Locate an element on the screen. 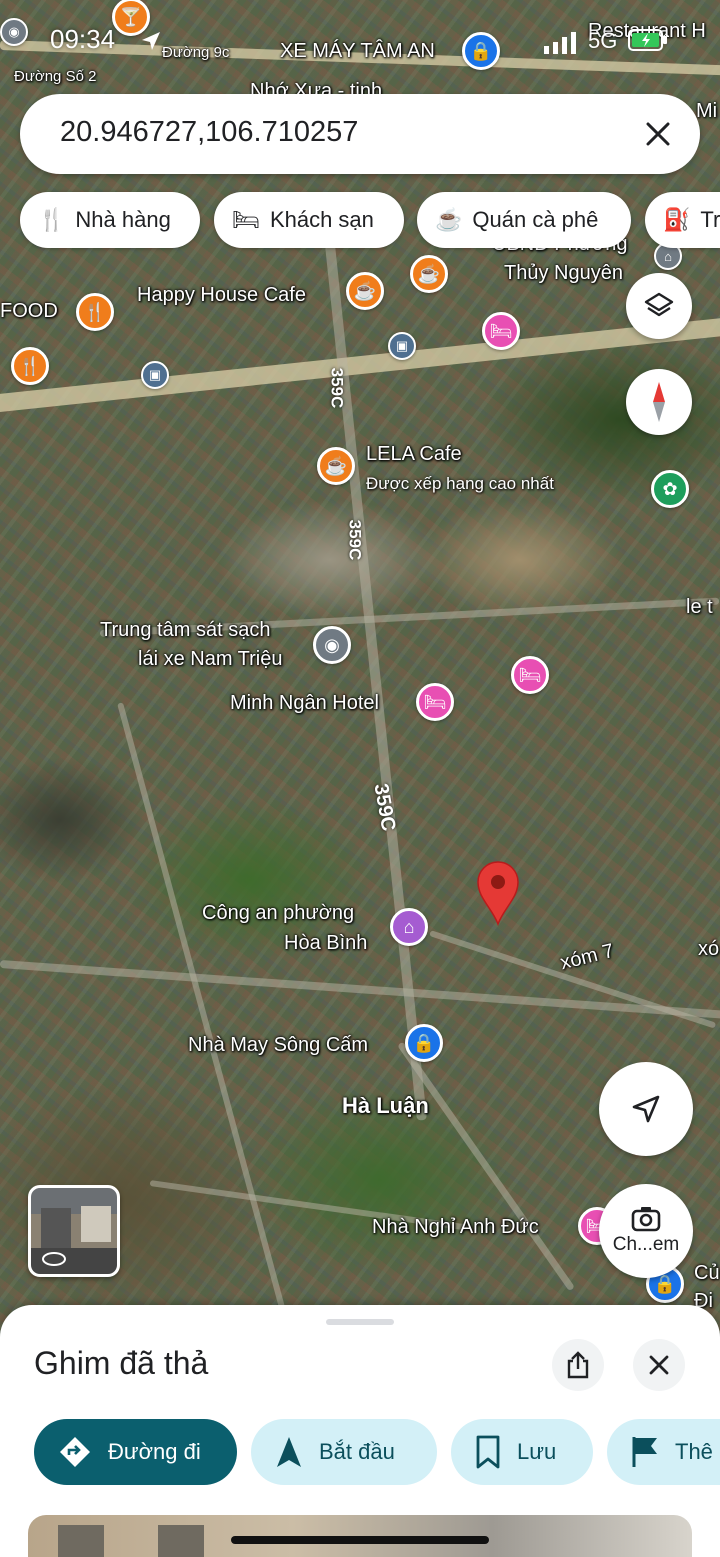 The image size is (720, 1557). map-label: xóm 7 is located at coordinates (587, 957).